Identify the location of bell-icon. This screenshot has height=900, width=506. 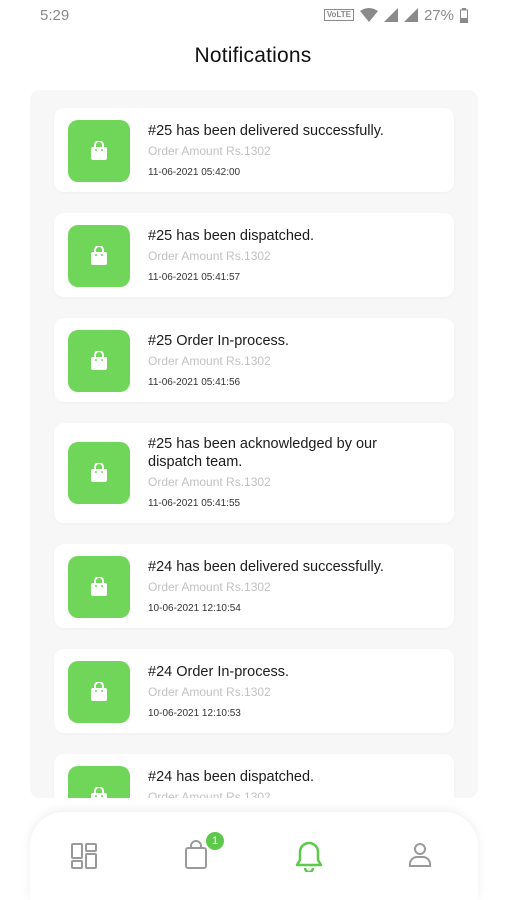
(309, 857).